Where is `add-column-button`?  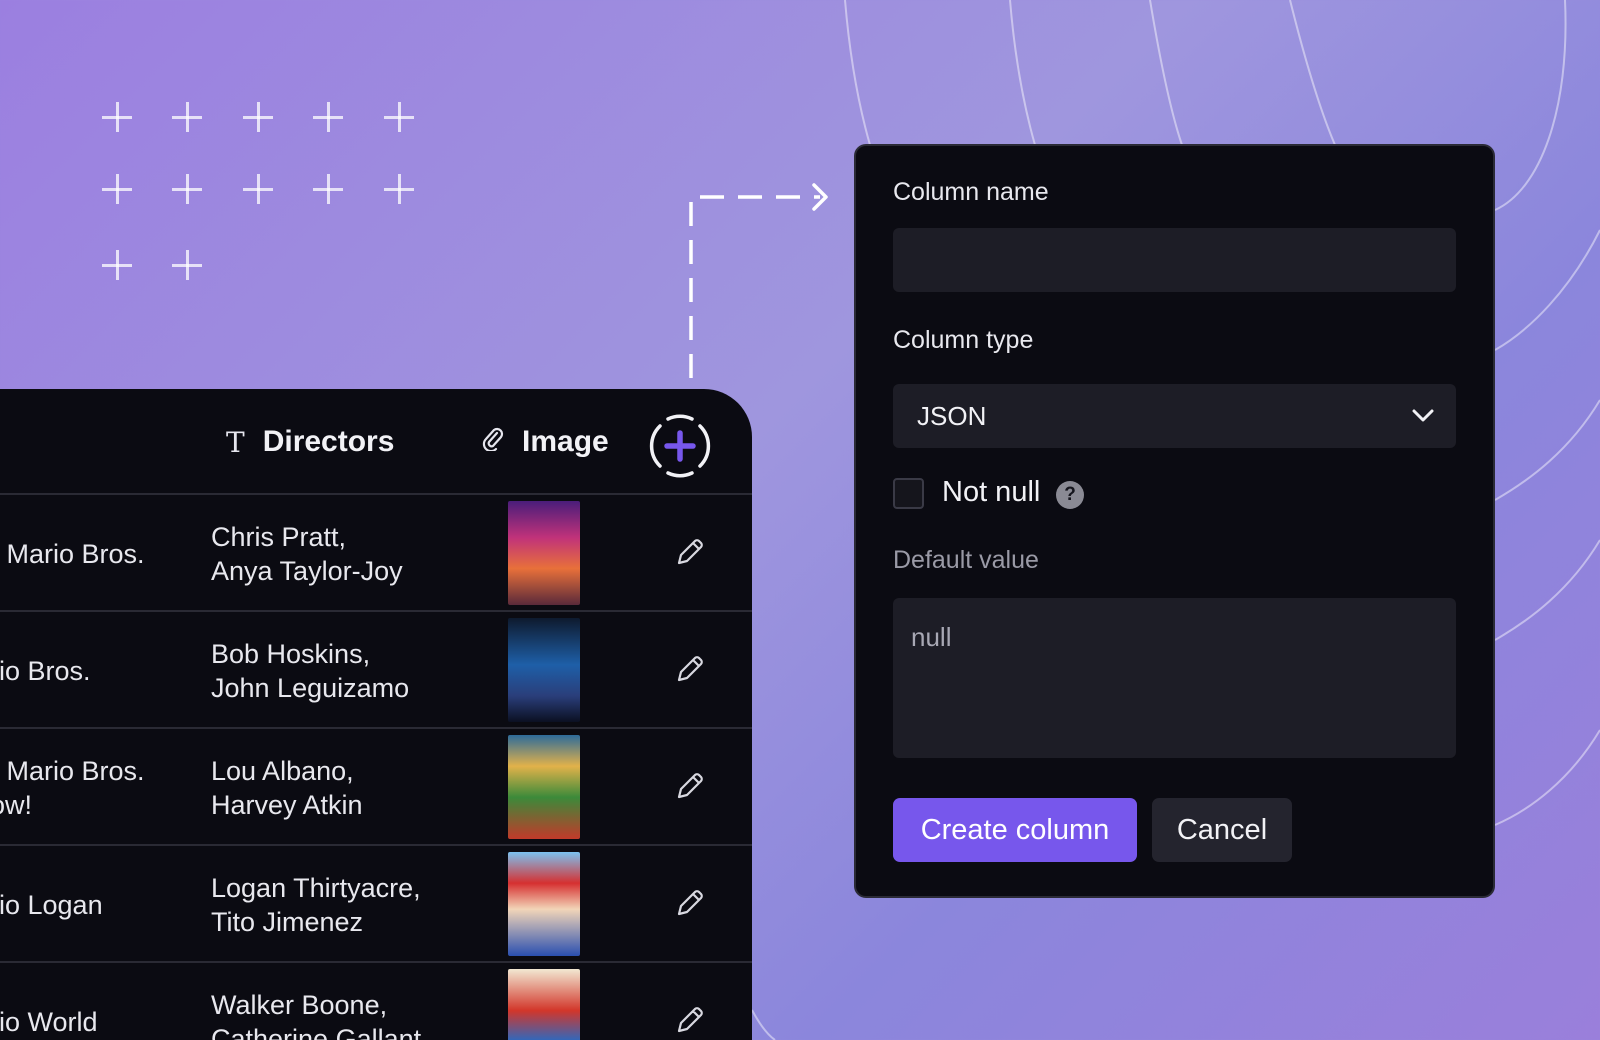
add-column-button is located at coordinates (680, 446).